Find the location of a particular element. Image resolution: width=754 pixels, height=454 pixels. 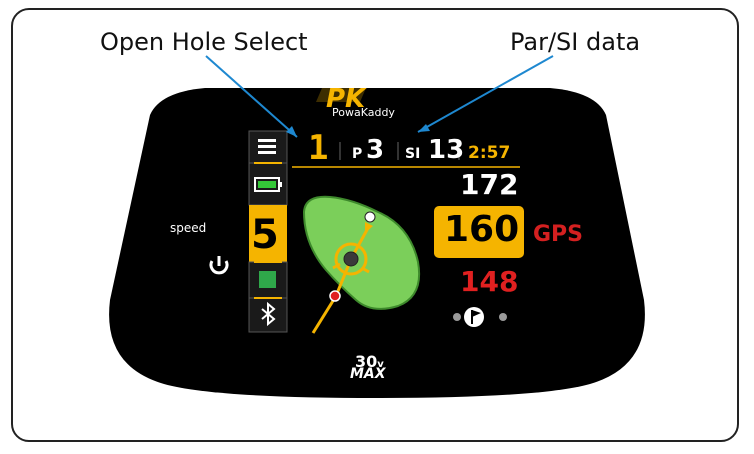

round-time: 2:57 is located at coordinates (489, 153).